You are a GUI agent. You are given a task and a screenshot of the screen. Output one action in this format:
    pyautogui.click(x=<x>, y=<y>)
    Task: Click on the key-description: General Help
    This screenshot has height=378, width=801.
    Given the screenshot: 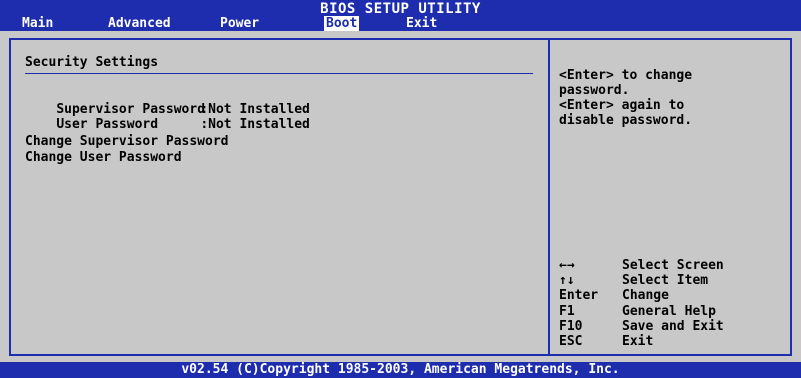 What is the action you would take?
    pyautogui.click(x=669, y=311)
    